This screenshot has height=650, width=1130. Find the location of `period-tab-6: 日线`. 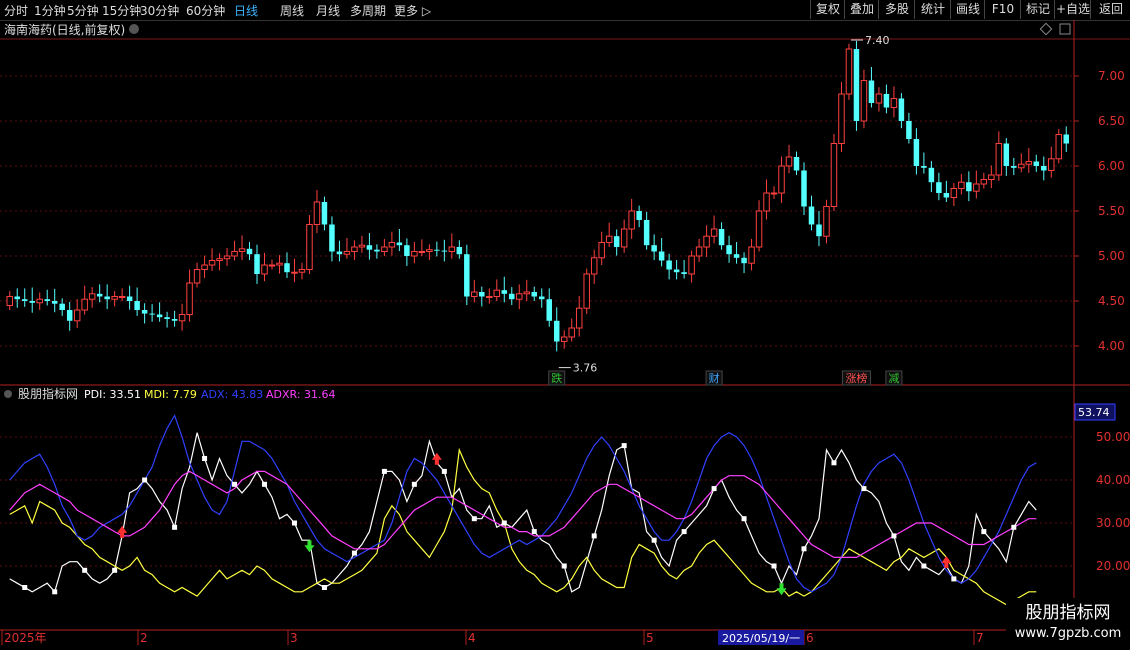

period-tab-6: 日线 is located at coordinates (246, 10).